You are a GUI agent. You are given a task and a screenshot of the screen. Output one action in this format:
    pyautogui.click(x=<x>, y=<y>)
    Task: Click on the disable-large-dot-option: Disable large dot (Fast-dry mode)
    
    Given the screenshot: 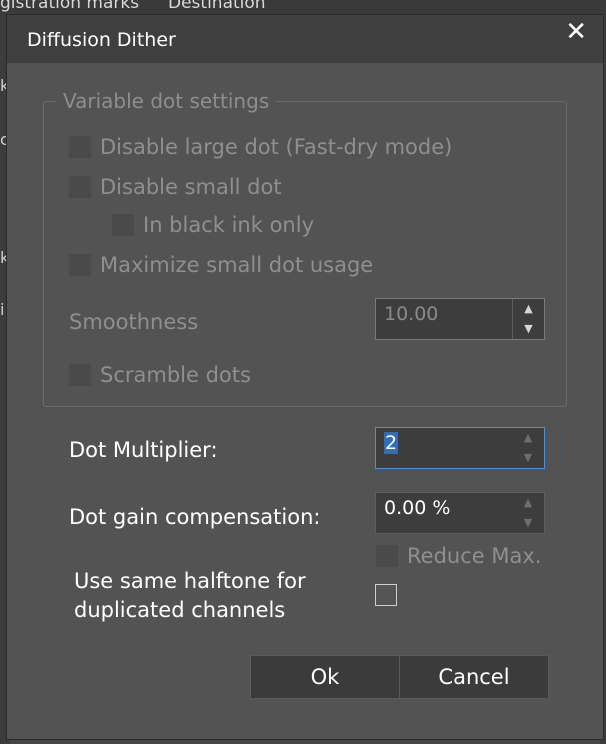 What is the action you would take?
    pyautogui.click(x=260, y=147)
    